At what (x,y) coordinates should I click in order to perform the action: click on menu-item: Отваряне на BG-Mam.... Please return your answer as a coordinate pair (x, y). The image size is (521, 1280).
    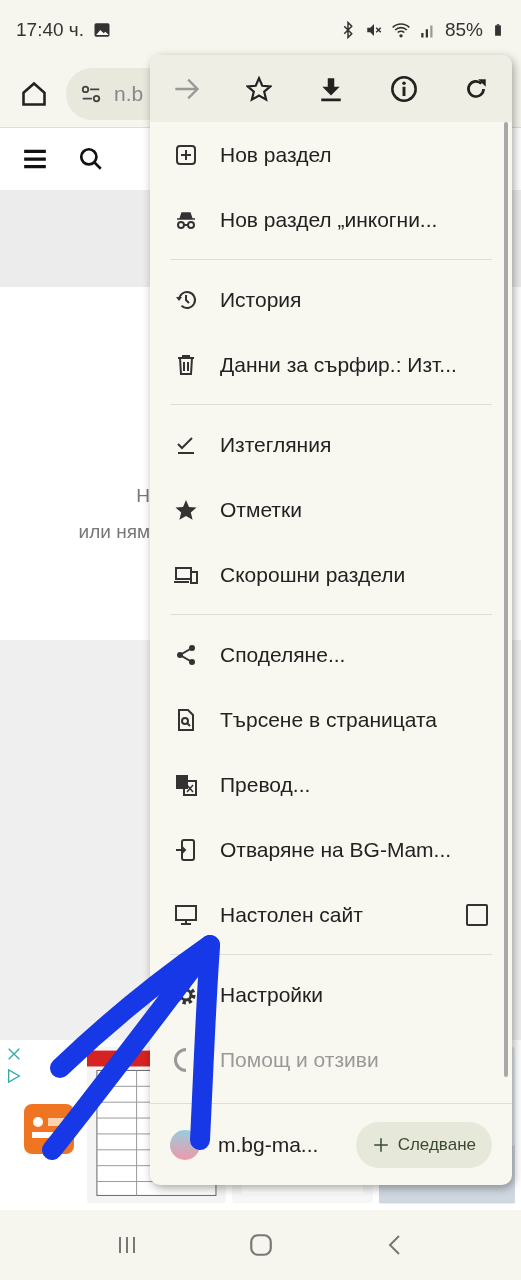
    Looking at the image, I should click on (336, 849).